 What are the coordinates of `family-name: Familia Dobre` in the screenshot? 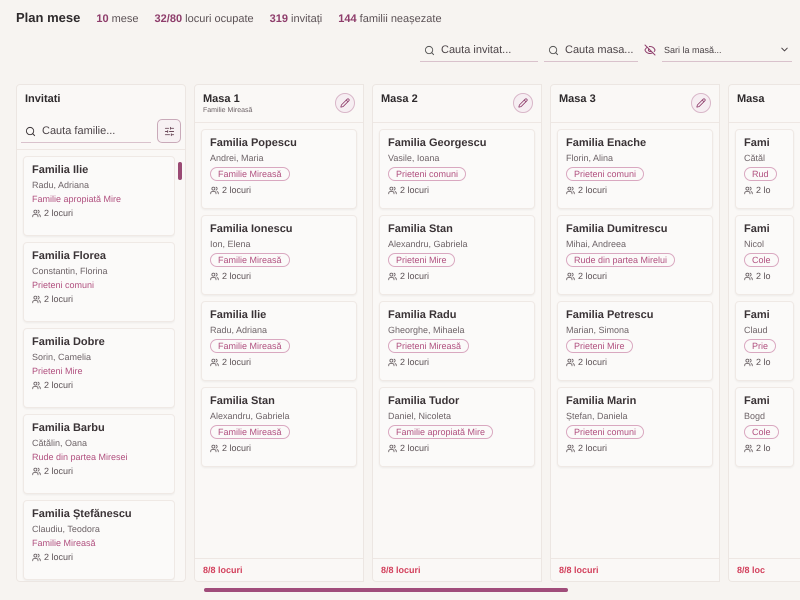 It's located at (69, 342).